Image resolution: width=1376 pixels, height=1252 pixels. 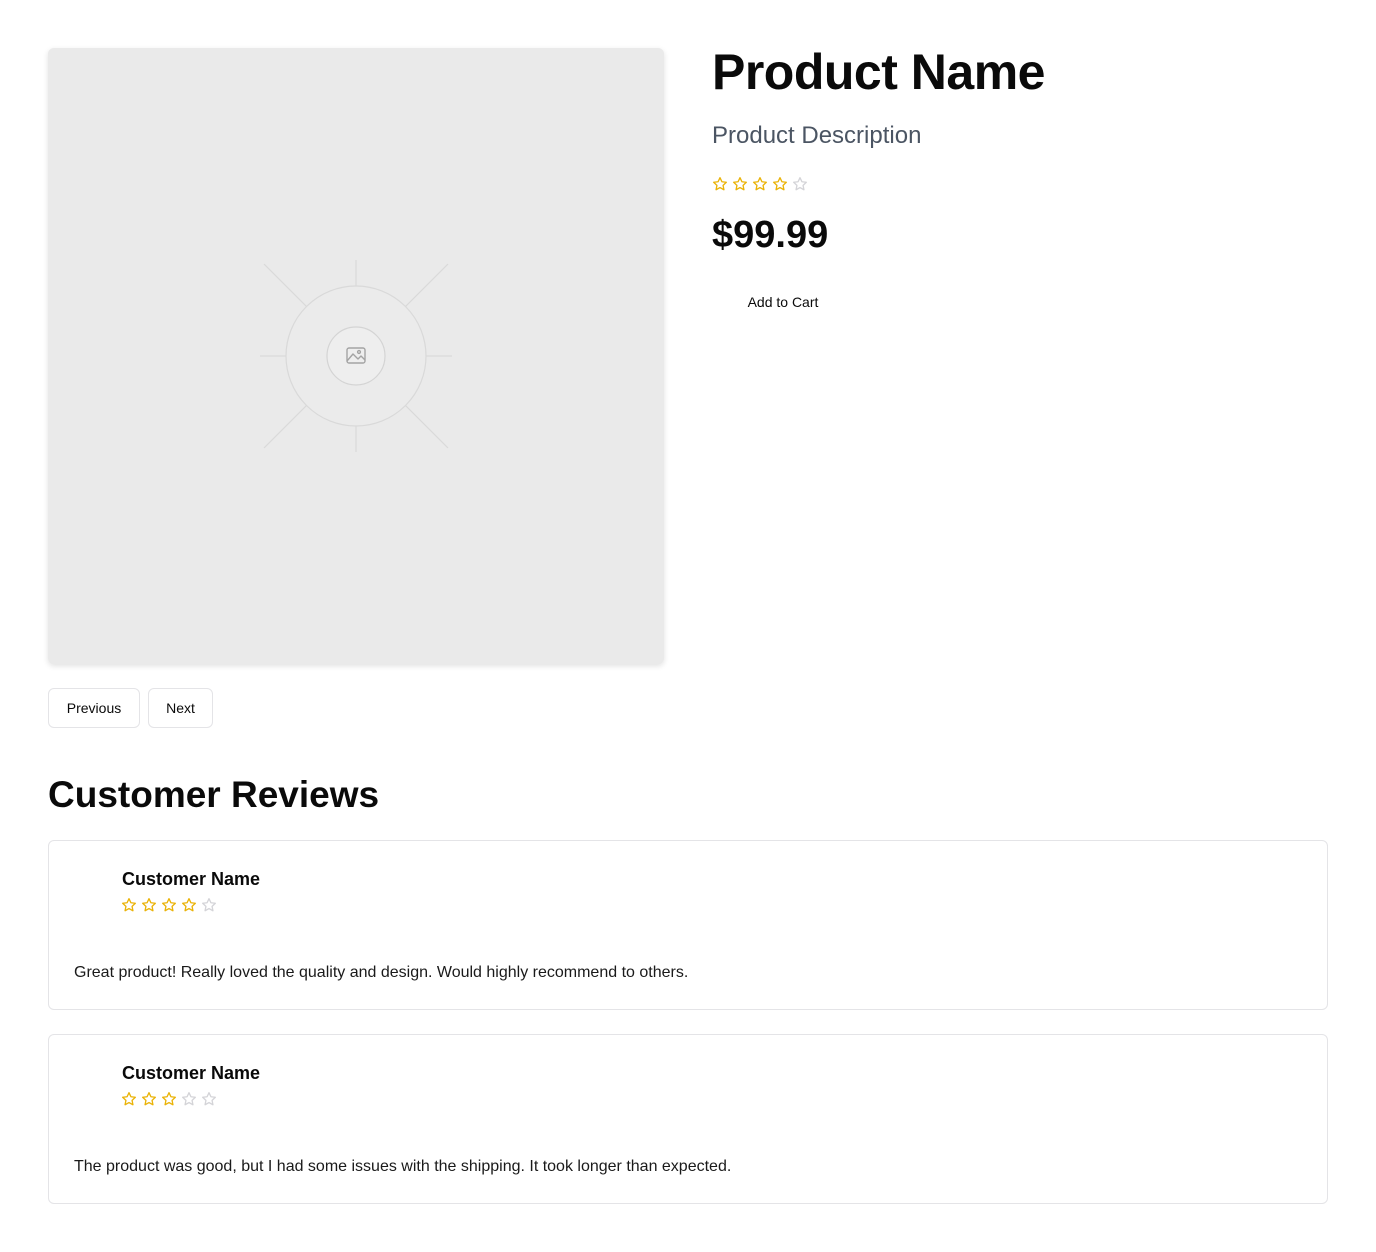 What do you see at coordinates (180, 708) in the screenshot?
I see `next-button: Next` at bounding box center [180, 708].